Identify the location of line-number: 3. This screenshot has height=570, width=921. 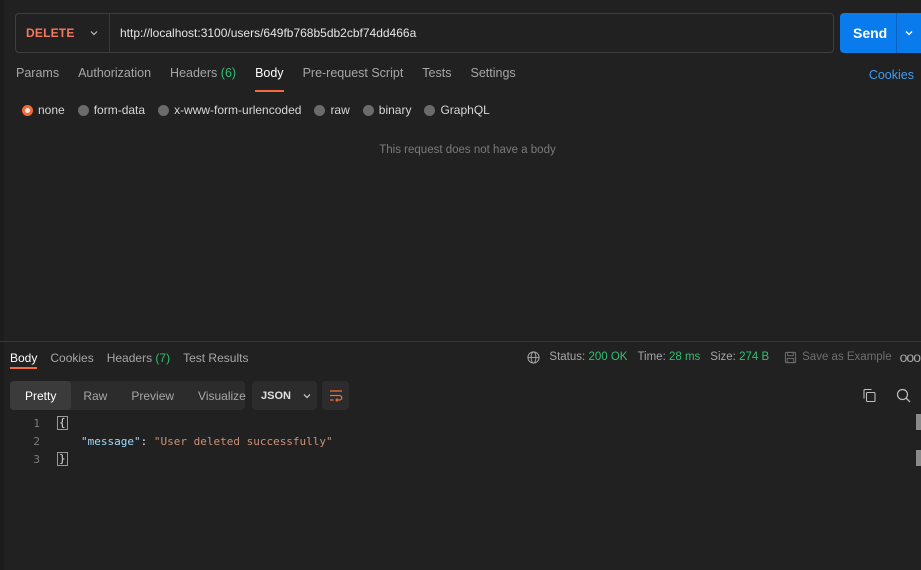
(36, 459).